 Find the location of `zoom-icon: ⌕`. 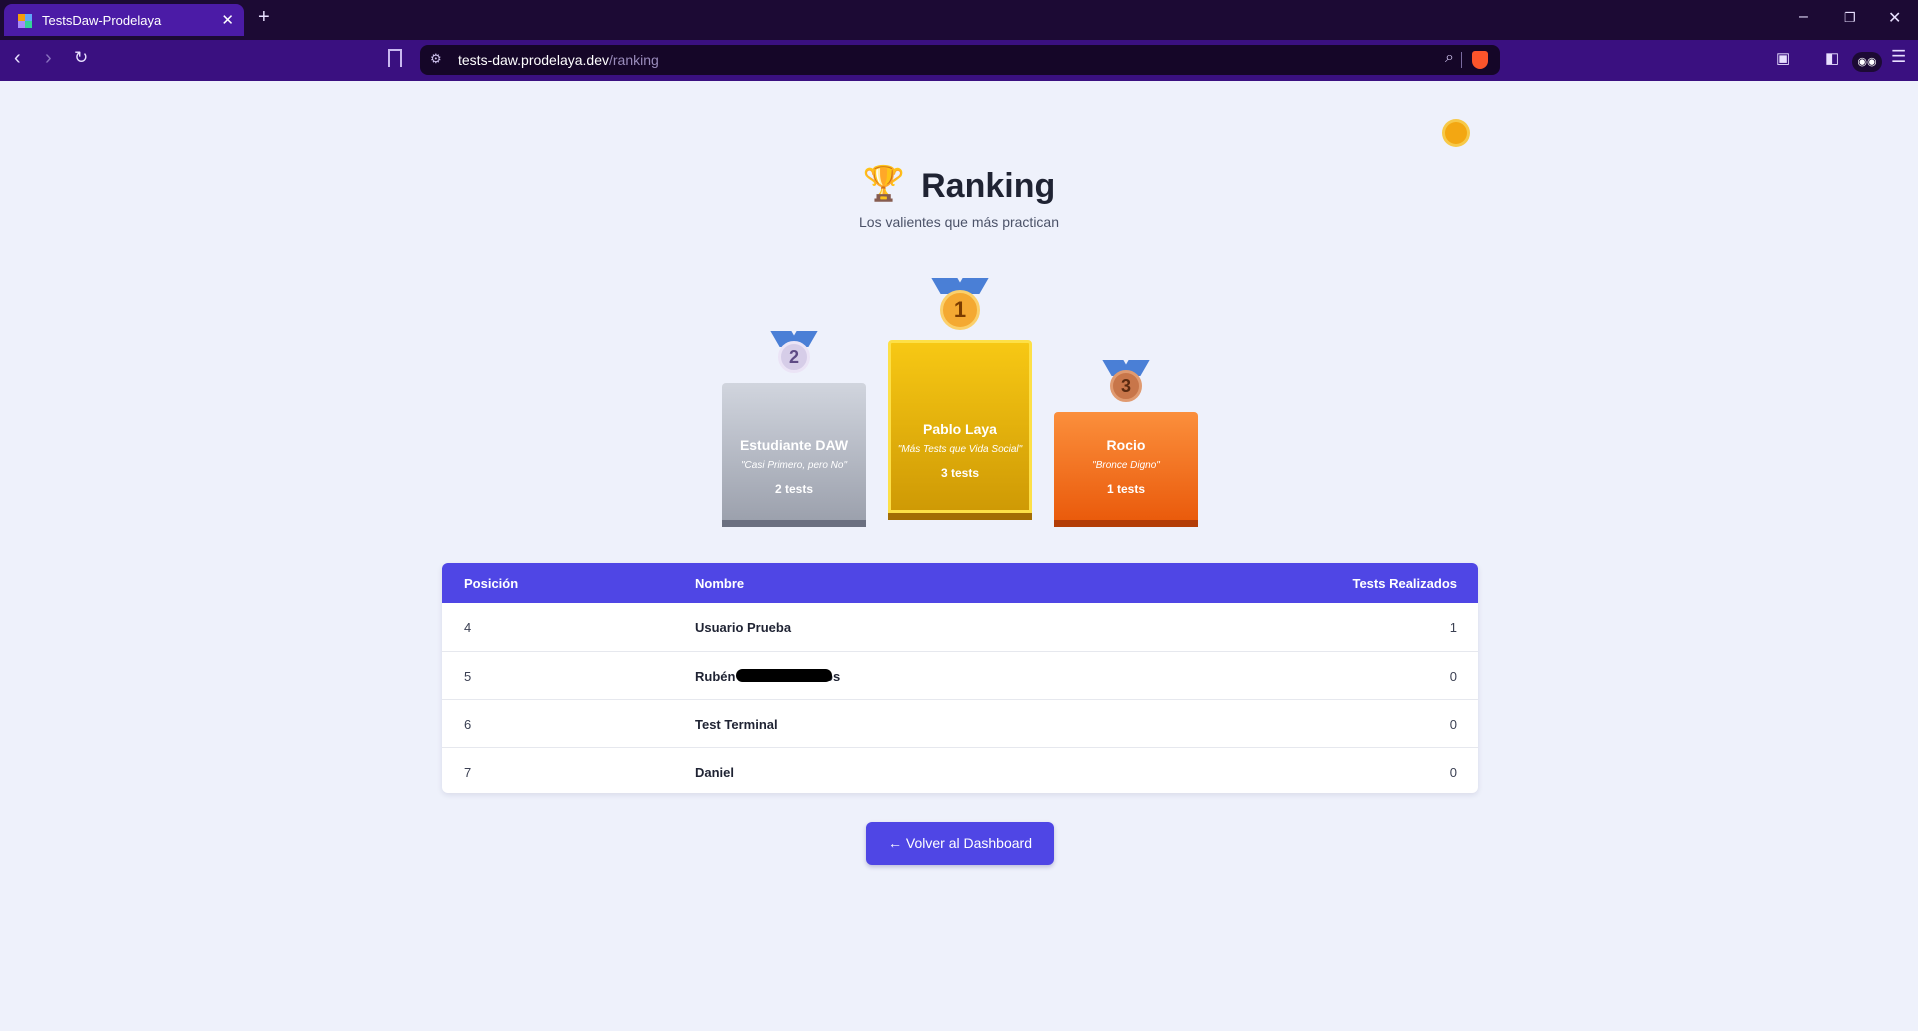

zoom-icon: ⌕ is located at coordinates (1449, 58).